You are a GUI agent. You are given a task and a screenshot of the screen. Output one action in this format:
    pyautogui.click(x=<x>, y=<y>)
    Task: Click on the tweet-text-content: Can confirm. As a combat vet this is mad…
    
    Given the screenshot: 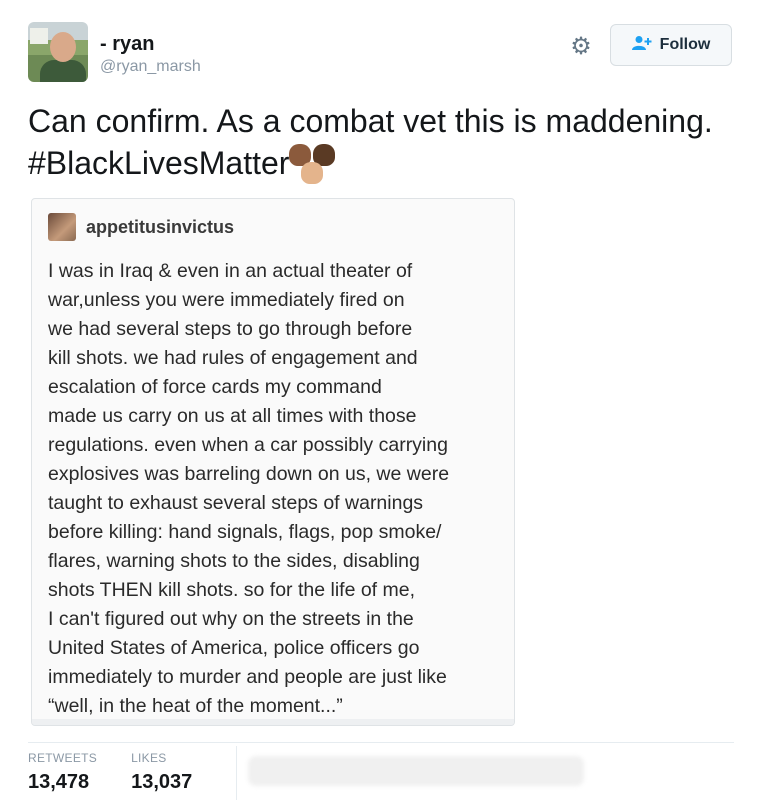 What is the action you would take?
    pyautogui.click(x=370, y=142)
    